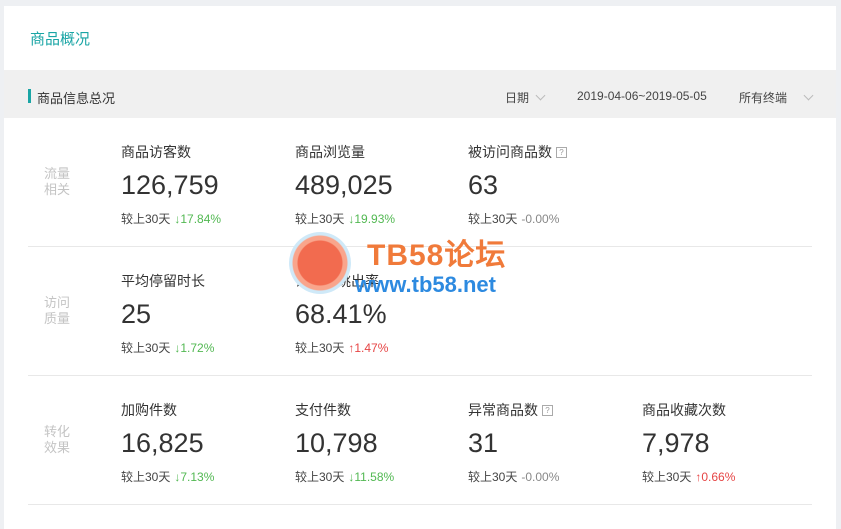 This screenshot has width=841, height=529. I want to click on metric-compare: 较上30天 ↑0.66%, so click(689, 477).